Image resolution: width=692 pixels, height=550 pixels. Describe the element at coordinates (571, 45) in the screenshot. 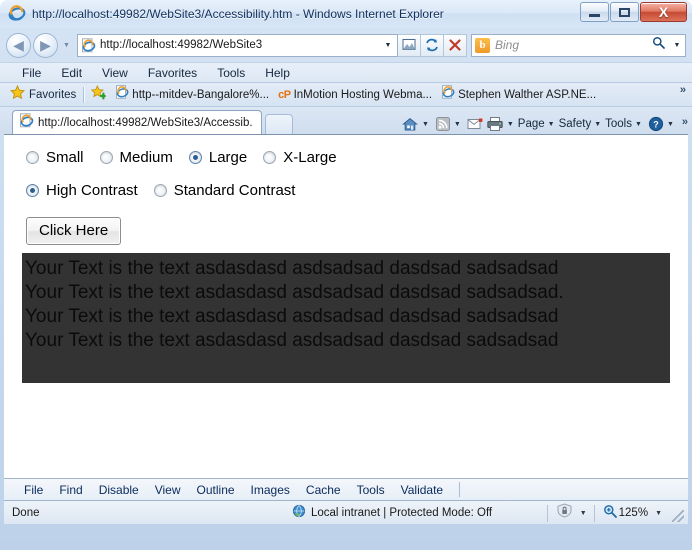

I see `search-input: Bing` at that location.